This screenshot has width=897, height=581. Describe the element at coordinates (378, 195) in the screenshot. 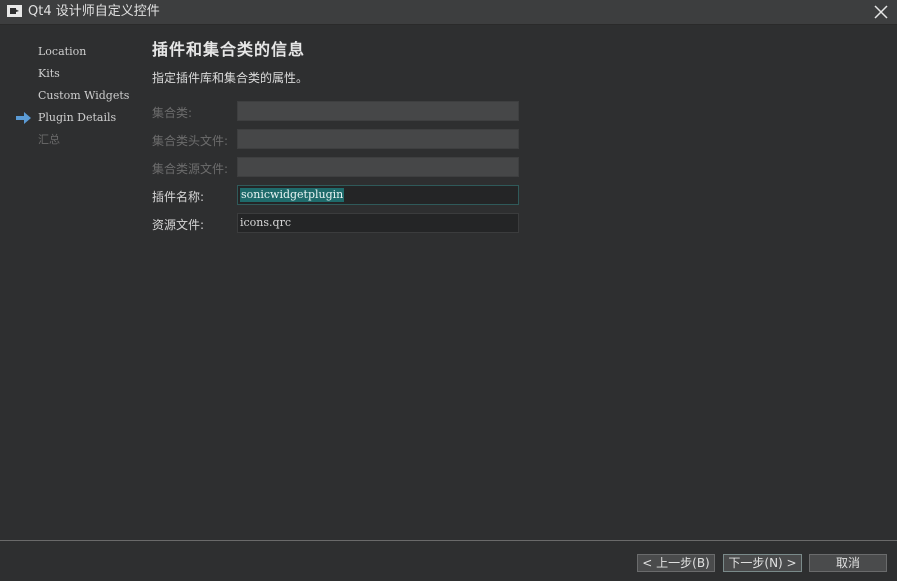

I see `plugin-name-input: sonicwidgetplugin` at that location.